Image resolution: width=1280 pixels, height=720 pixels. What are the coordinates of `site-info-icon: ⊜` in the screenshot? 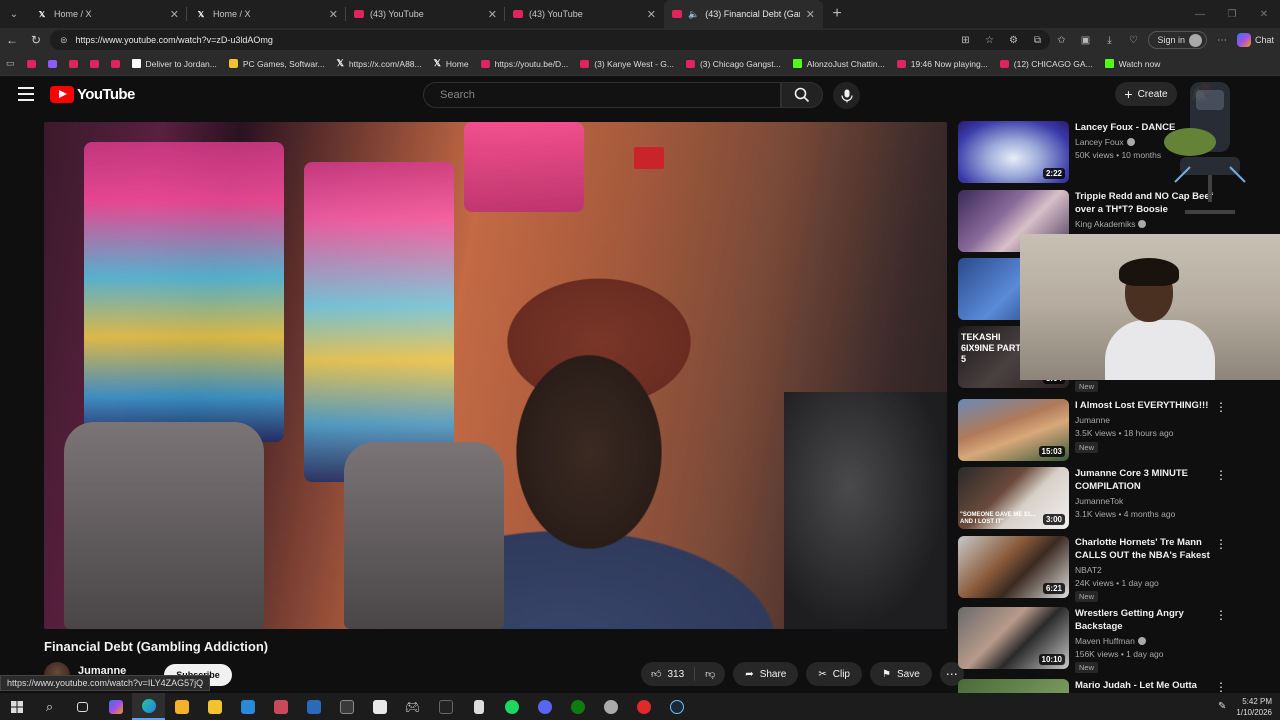 It's located at (64, 40).